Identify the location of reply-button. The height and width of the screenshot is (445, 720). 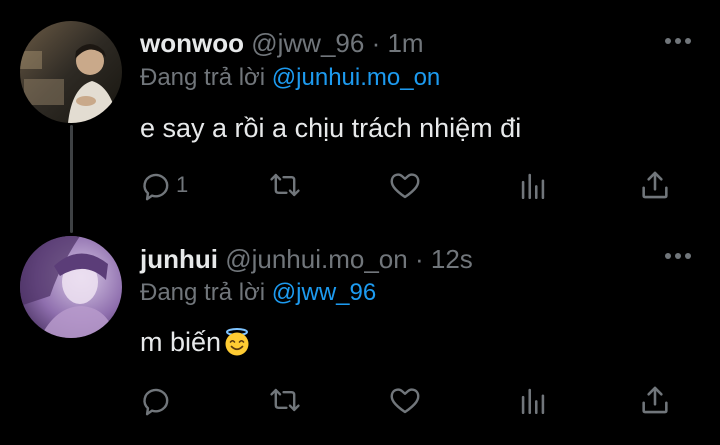
(158, 400).